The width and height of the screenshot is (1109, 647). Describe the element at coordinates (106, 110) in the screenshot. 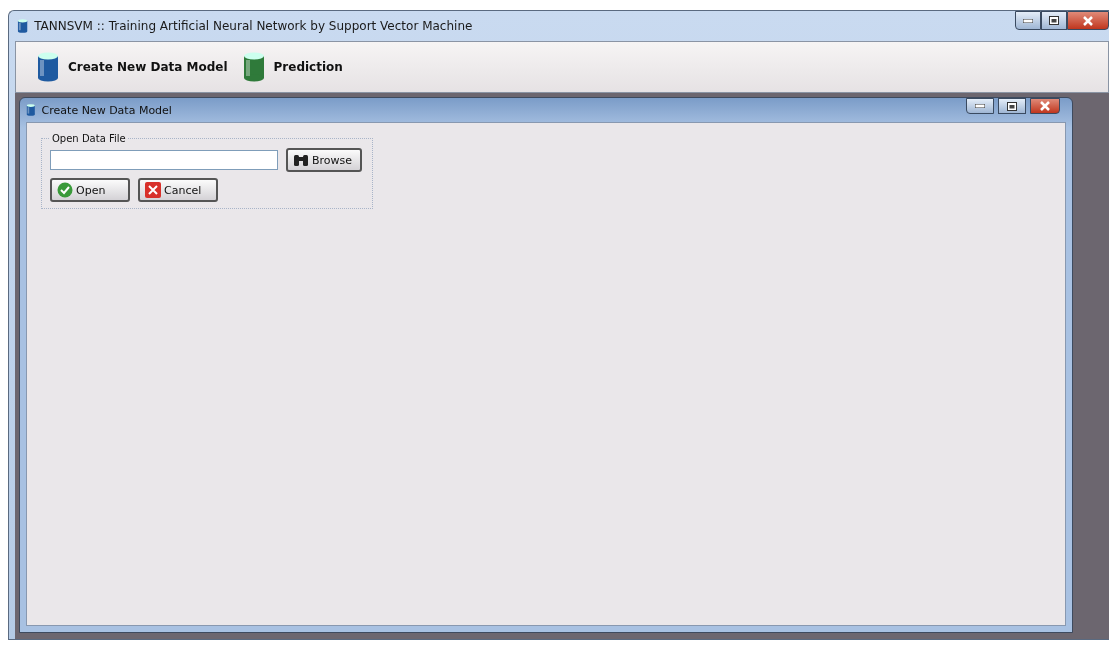

I see `child-window-title: Create New Data Model` at that location.